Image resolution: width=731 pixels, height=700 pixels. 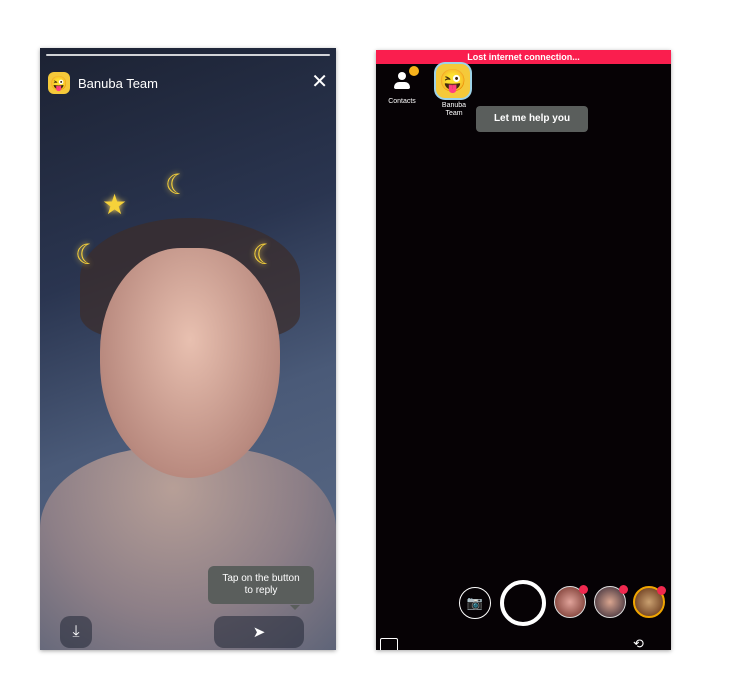 I want to click on download-icon: ⤓, so click(x=76, y=632).